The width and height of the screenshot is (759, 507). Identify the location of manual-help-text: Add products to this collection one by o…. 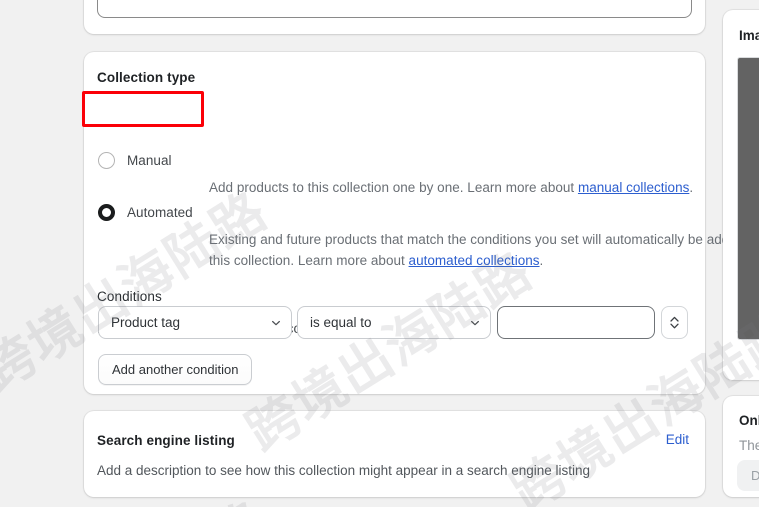
(484, 187).